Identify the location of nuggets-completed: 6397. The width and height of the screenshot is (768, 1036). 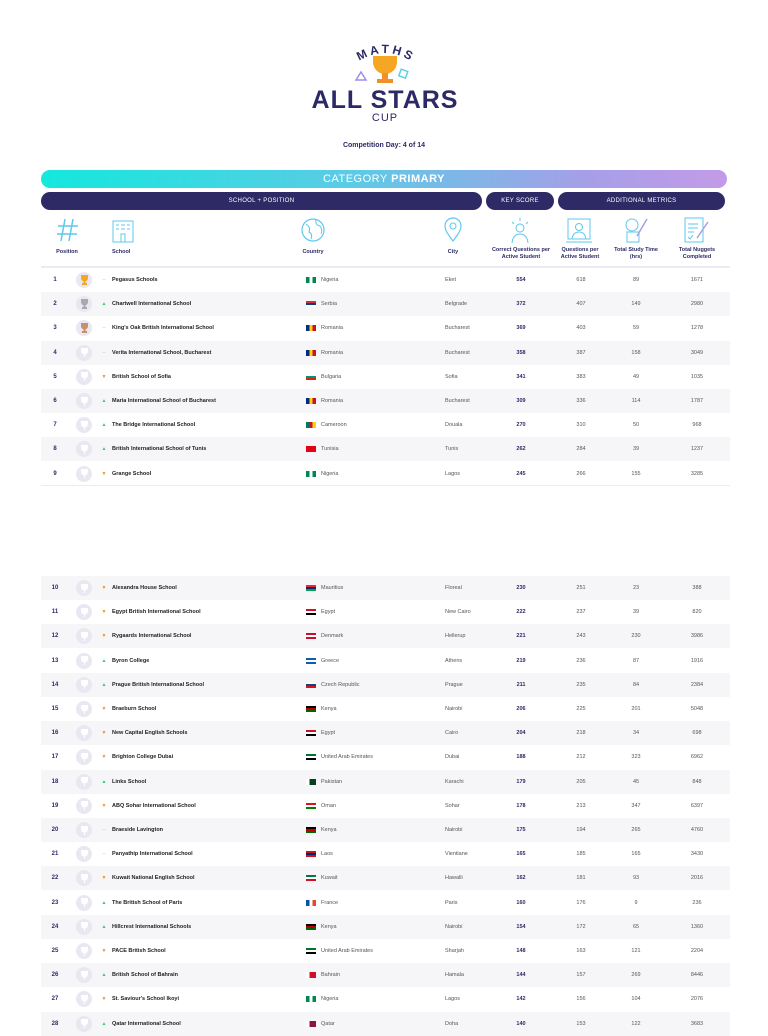
(697, 805).